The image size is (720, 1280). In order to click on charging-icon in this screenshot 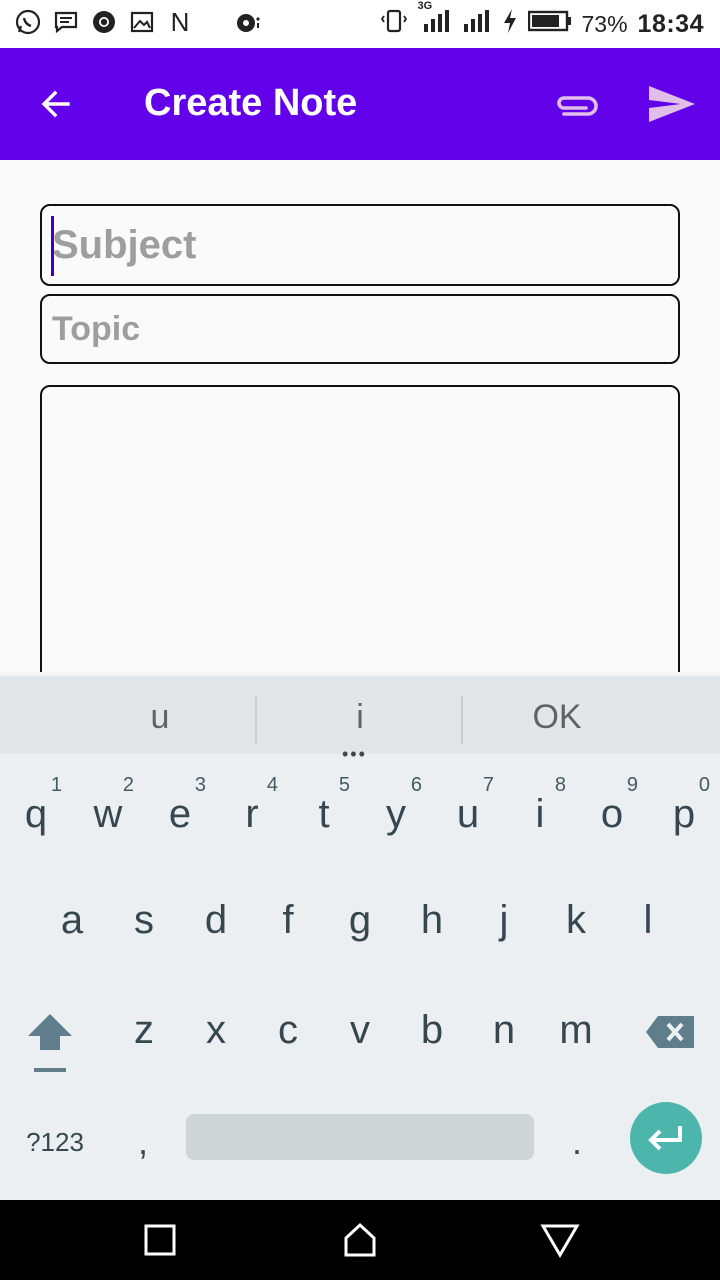, I will do `click(510, 24)`.